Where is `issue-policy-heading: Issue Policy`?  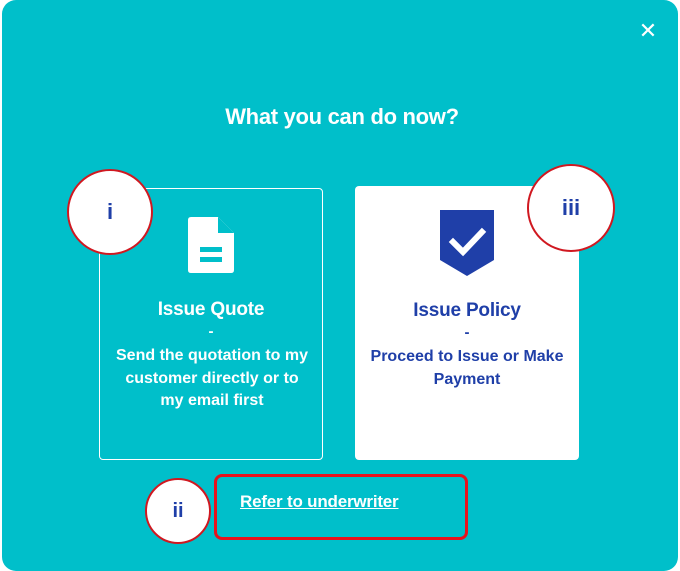 issue-policy-heading: Issue Policy is located at coordinates (467, 310).